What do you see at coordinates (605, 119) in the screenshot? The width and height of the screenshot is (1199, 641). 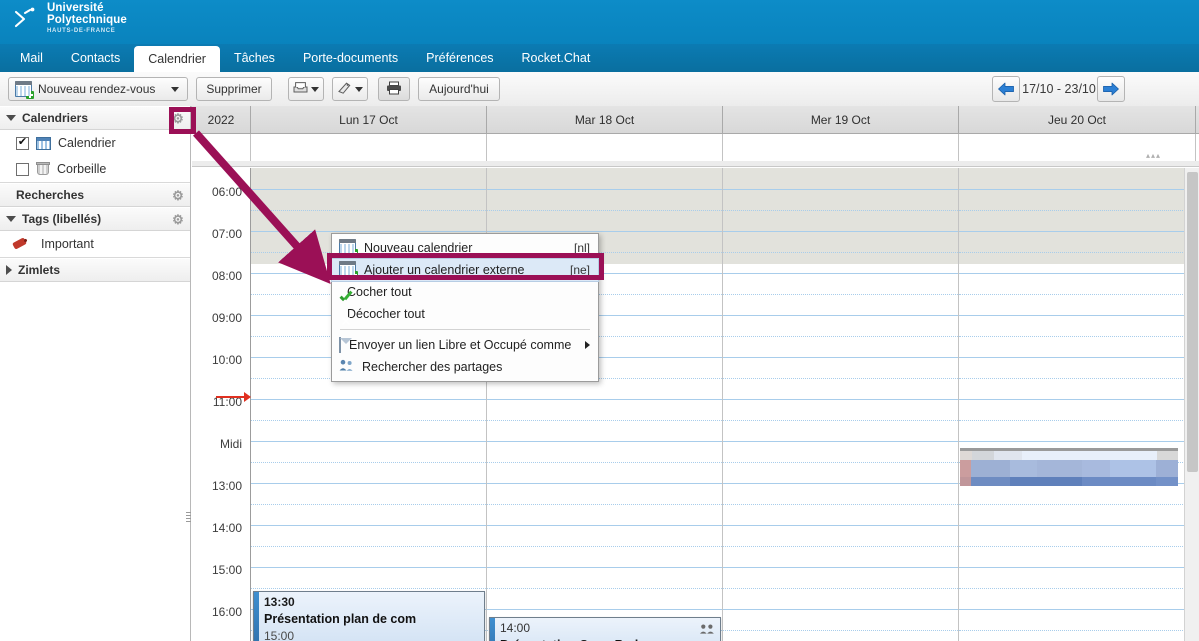 I see `day-header-2: Mar 18 Oct` at bounding box center [605, 119].